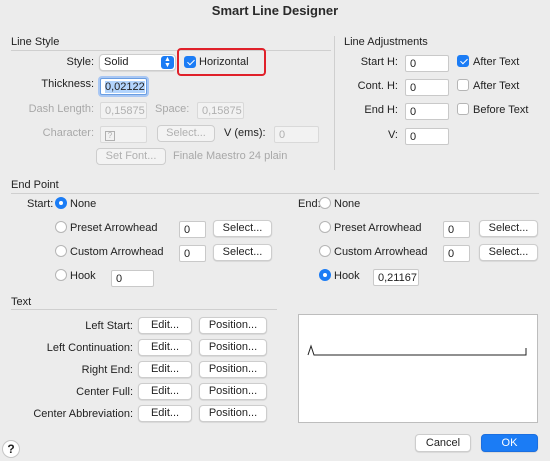  I want to click on end-custom-arrowhead-input: 0, so click(456, 253).